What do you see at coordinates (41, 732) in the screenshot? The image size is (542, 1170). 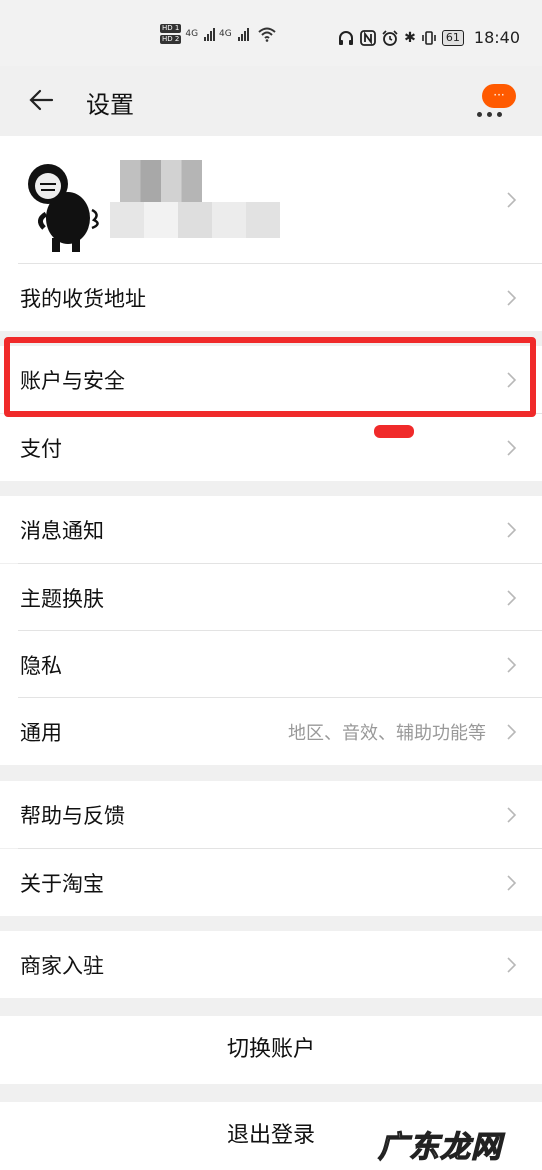 I see `menu-item-label: 通用` at bounding box center [41, 732].